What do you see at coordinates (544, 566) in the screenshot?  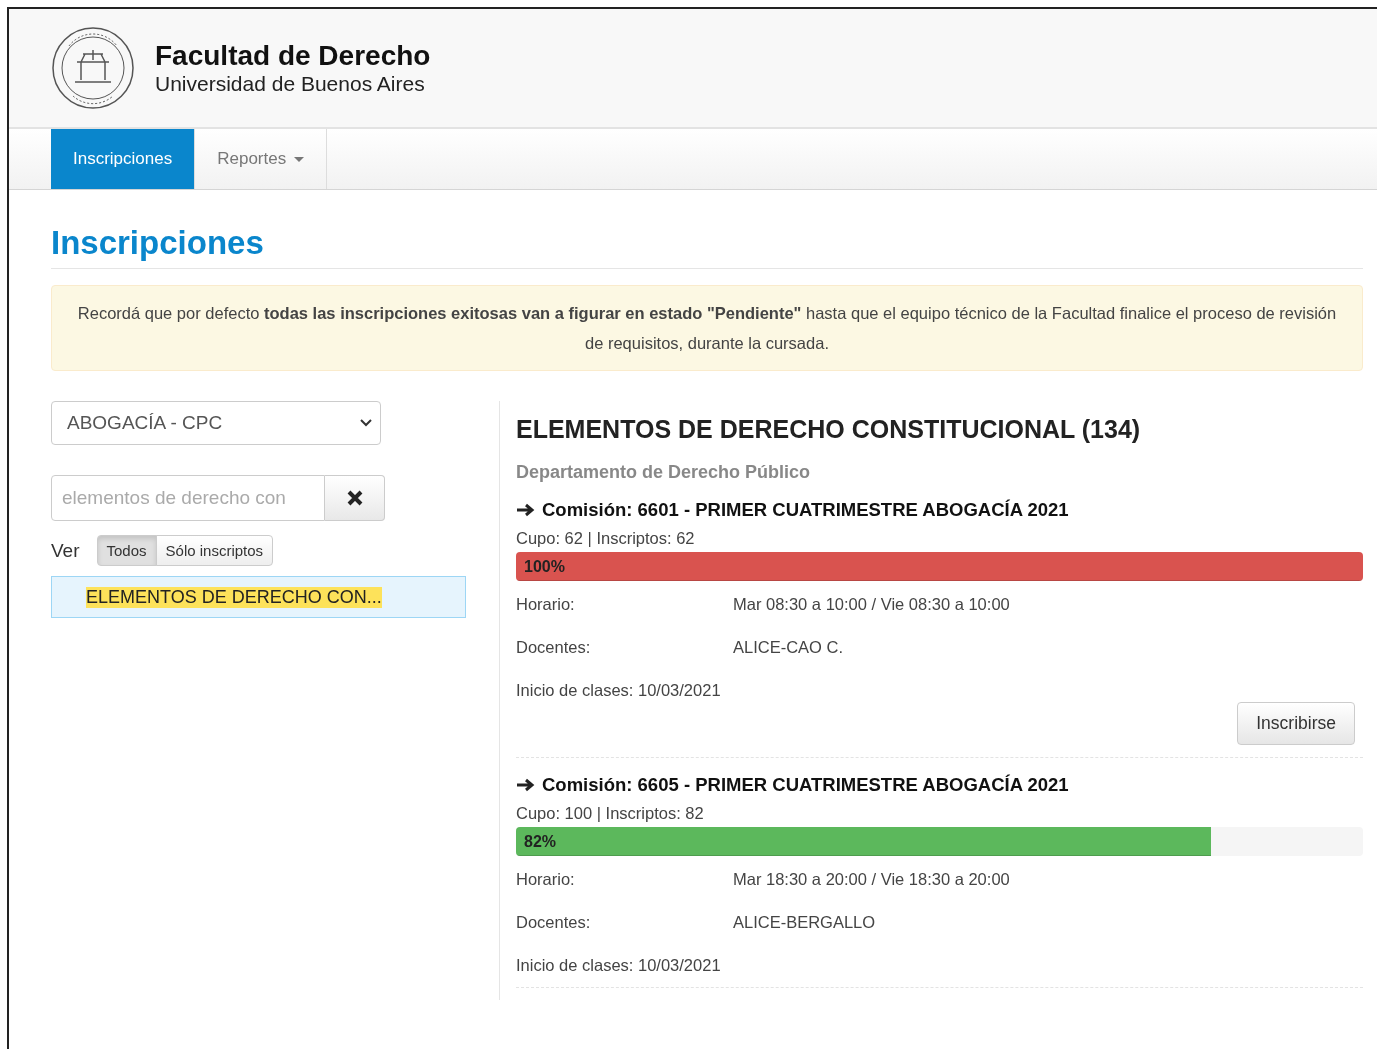 I see `progress-reading: 100%` at bounding box center [544, 566].